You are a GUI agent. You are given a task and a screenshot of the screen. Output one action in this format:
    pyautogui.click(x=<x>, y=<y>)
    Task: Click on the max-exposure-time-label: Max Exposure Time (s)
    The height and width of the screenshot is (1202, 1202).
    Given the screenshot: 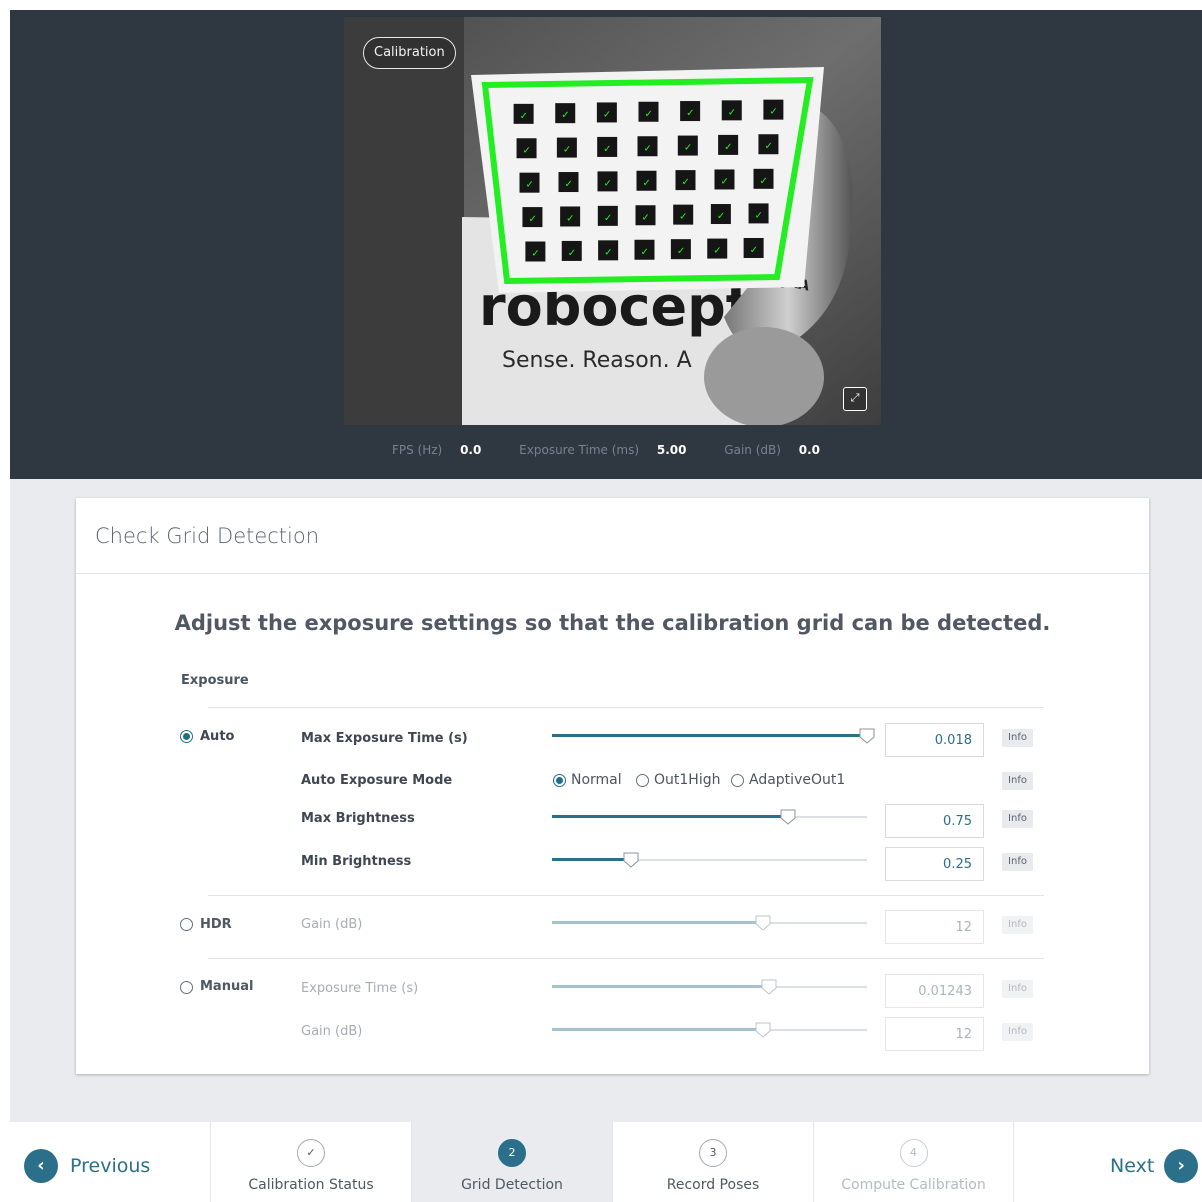 What is the action you would take?
    pyautogui.click(x=384, y=738)
    